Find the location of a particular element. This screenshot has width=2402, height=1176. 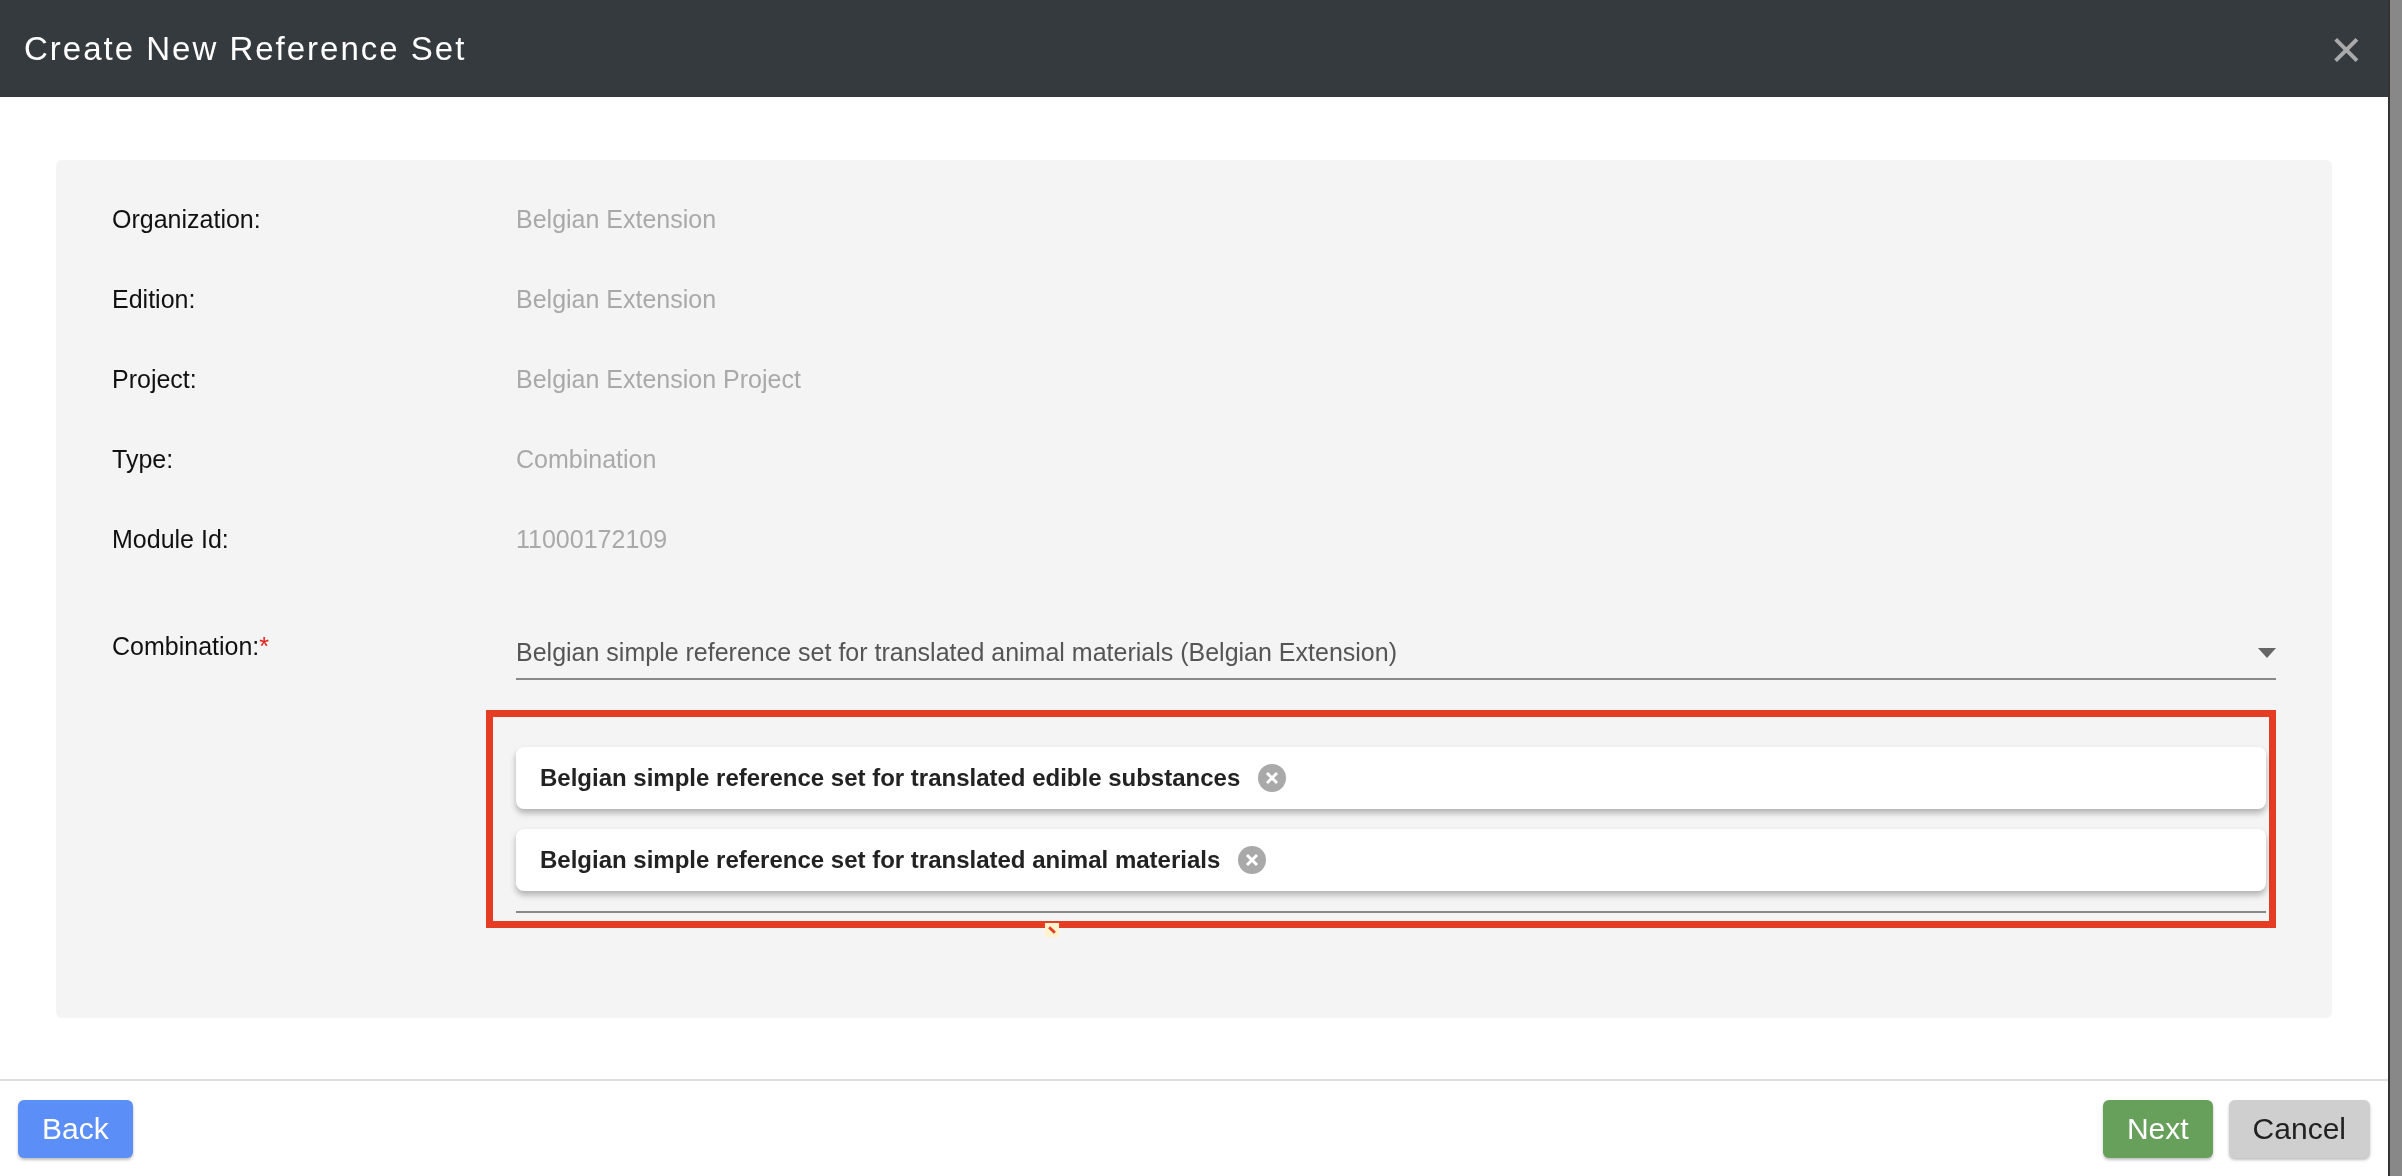

close-button: × is located at coordinates (2346, 48).